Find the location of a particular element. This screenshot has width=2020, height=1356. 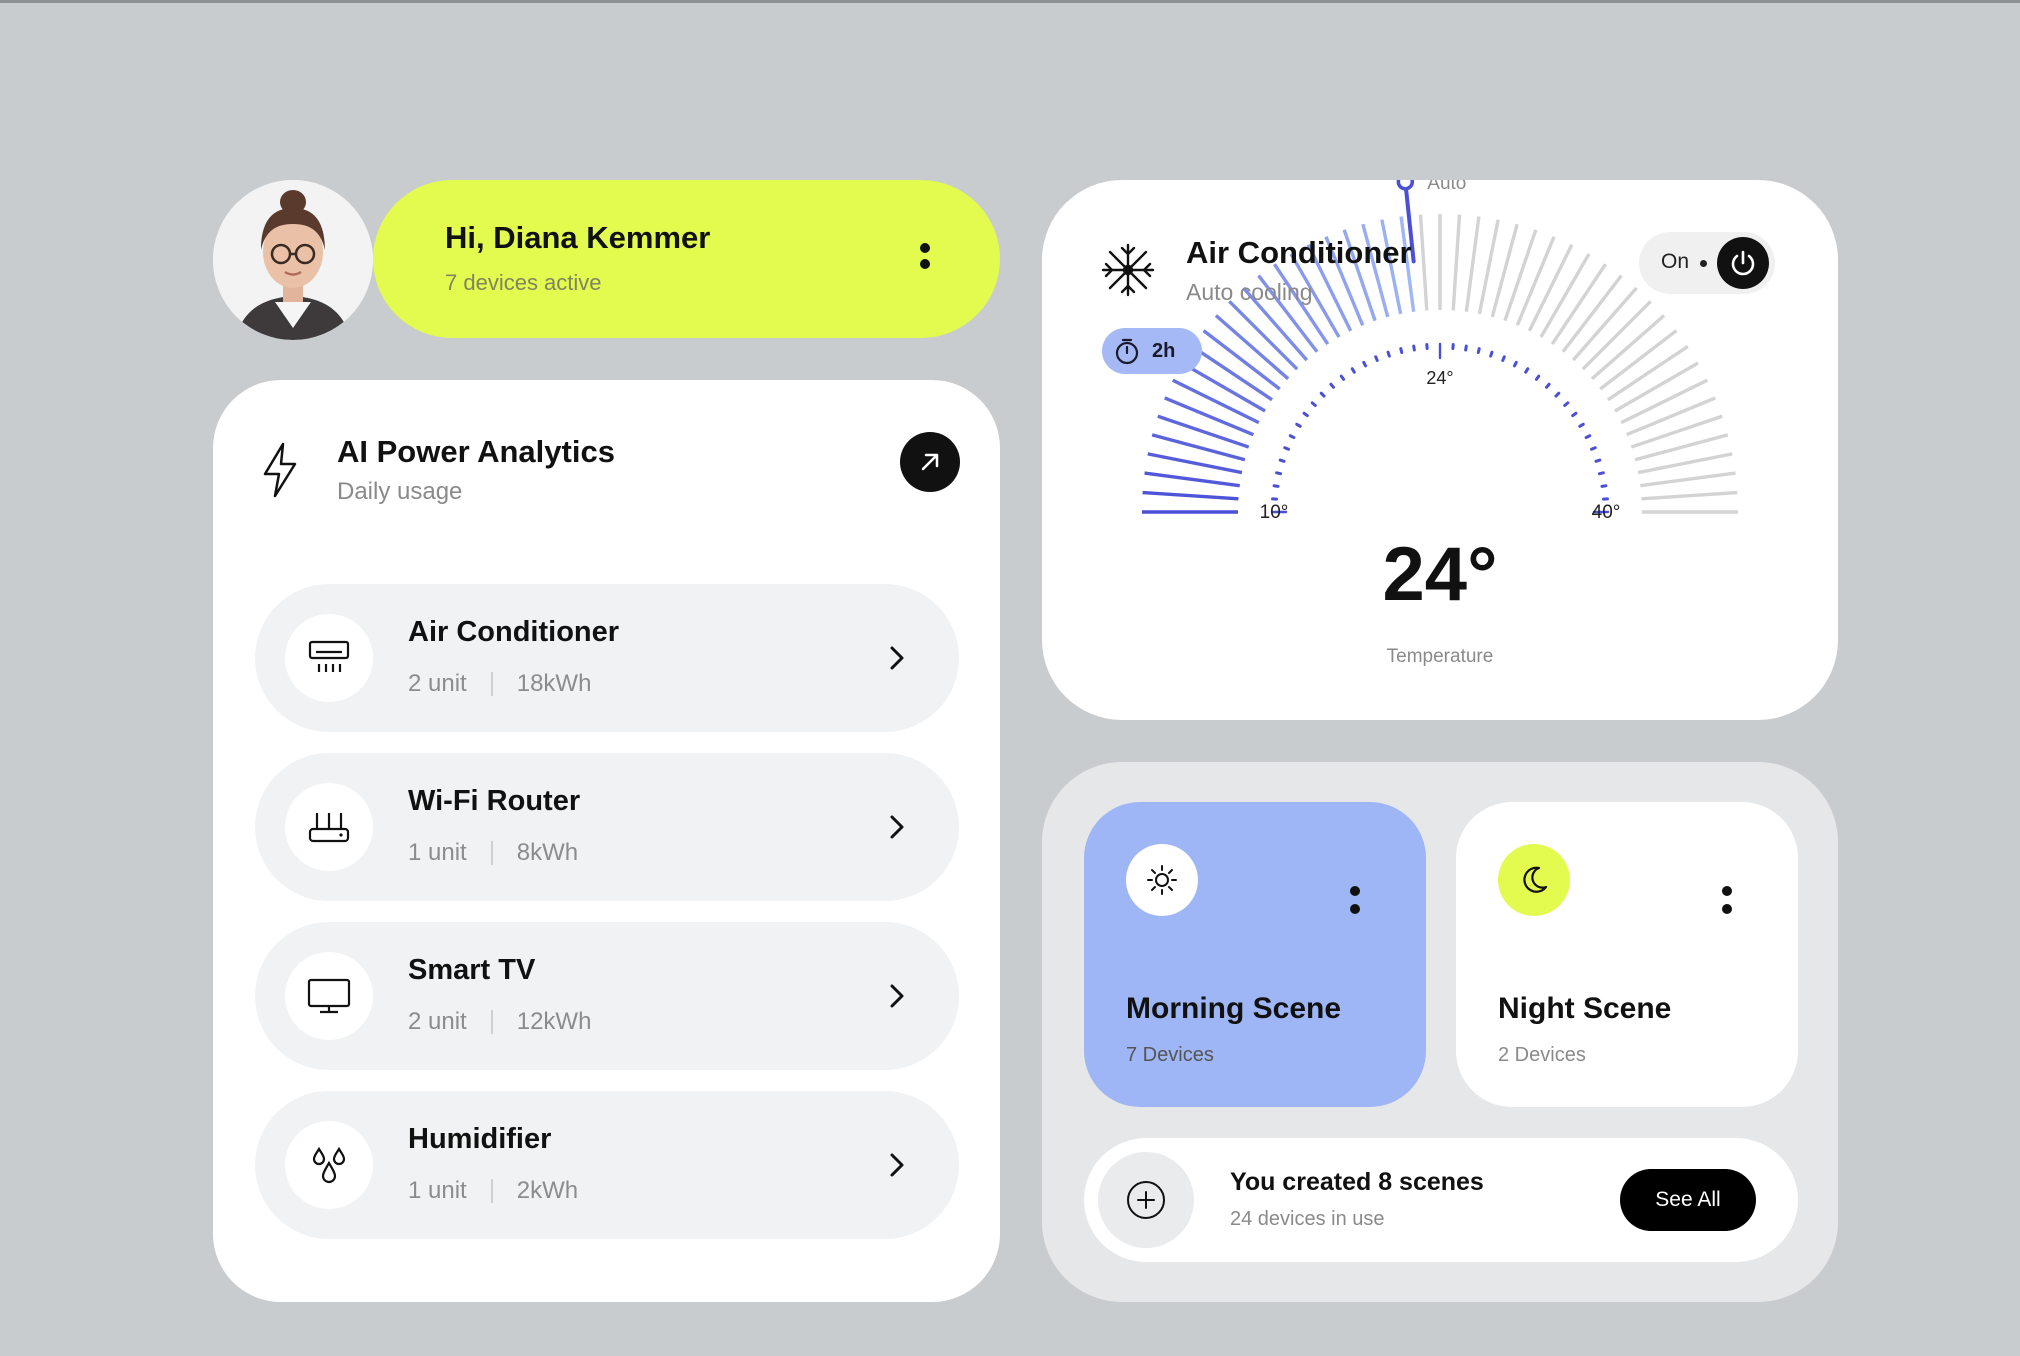

power-state-label: On is located at coordinates (1675, 261).